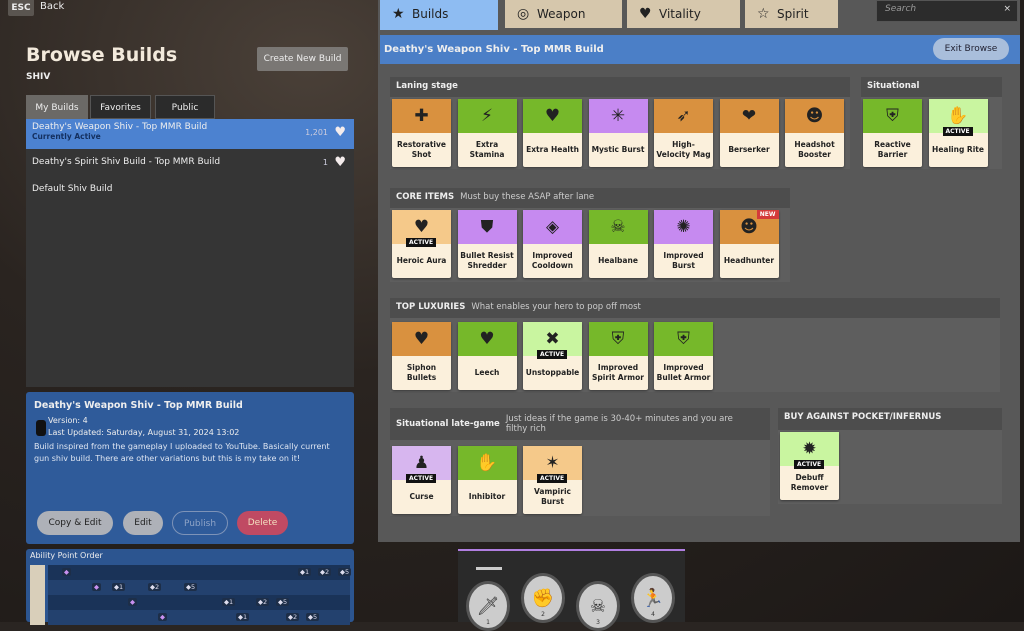  Describe the element at coordinates (487, 480) in the screenshot. I see `item-card: ✋ Inhibitor` at that location.